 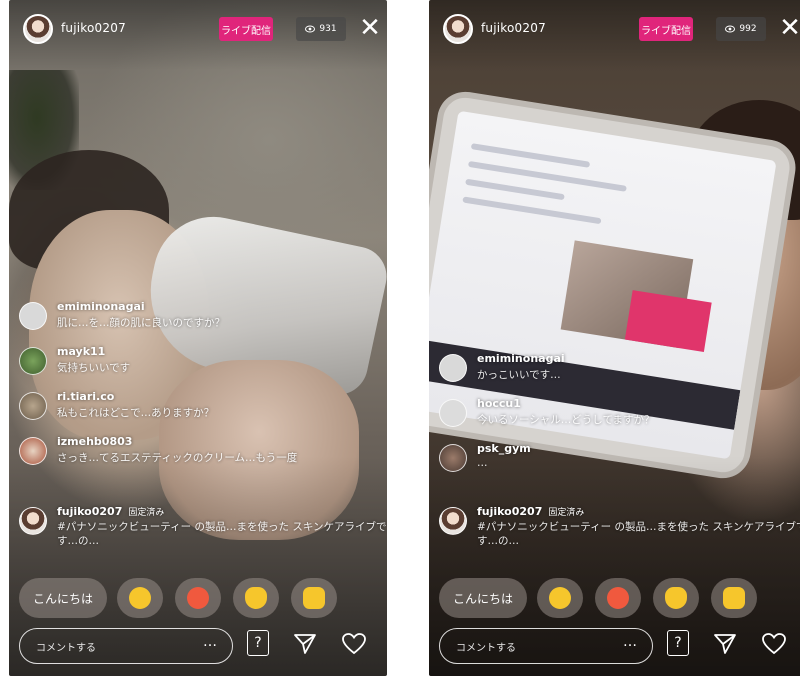 What do you see at coordinates (504, 448) in the screenshot?
I see `comment-username: psk_gym` at bounding box center [504, 448].